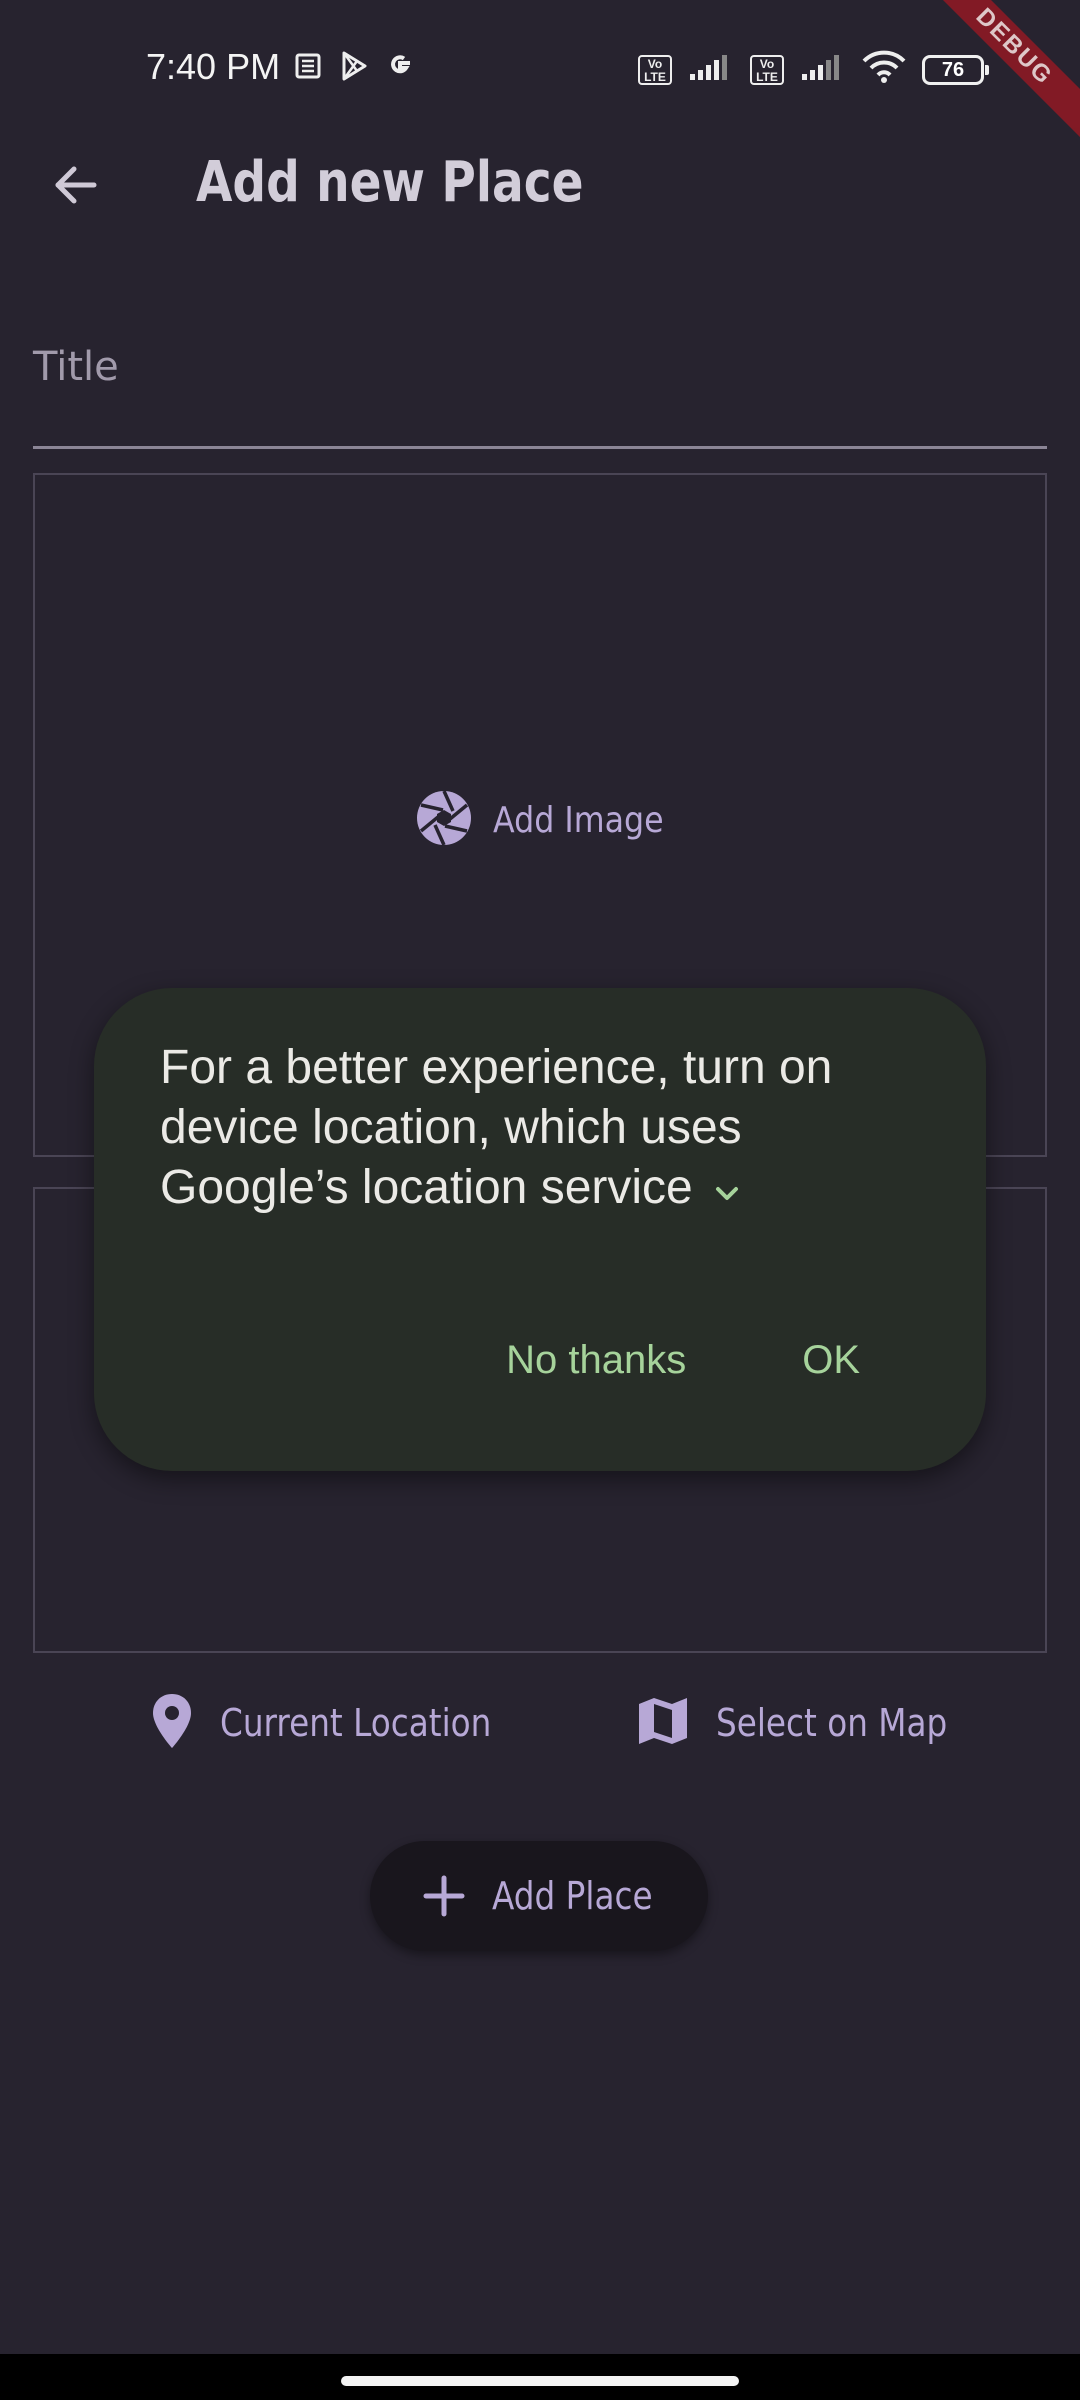 The width and height of the screenshot is (1080, 2400). I want to click on volte-icon: Vo LTE, so click(655, 69).